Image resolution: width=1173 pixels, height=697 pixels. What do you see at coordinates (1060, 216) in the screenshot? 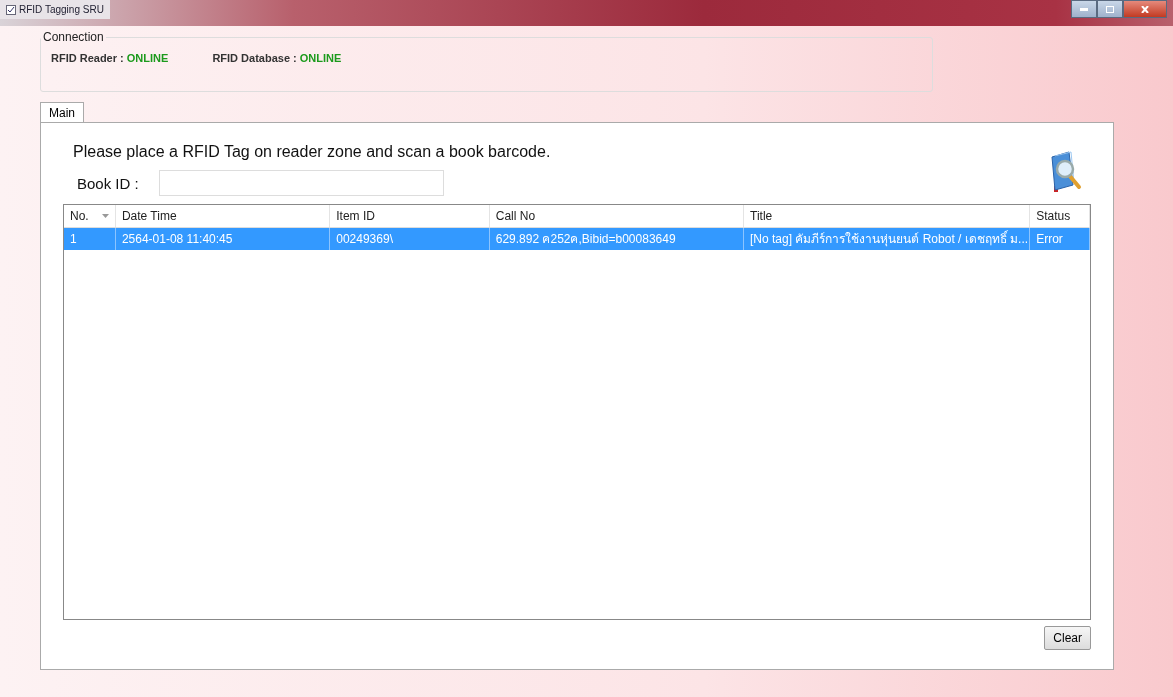
I see `column-header: Status` at bounding box center [1060, 216].